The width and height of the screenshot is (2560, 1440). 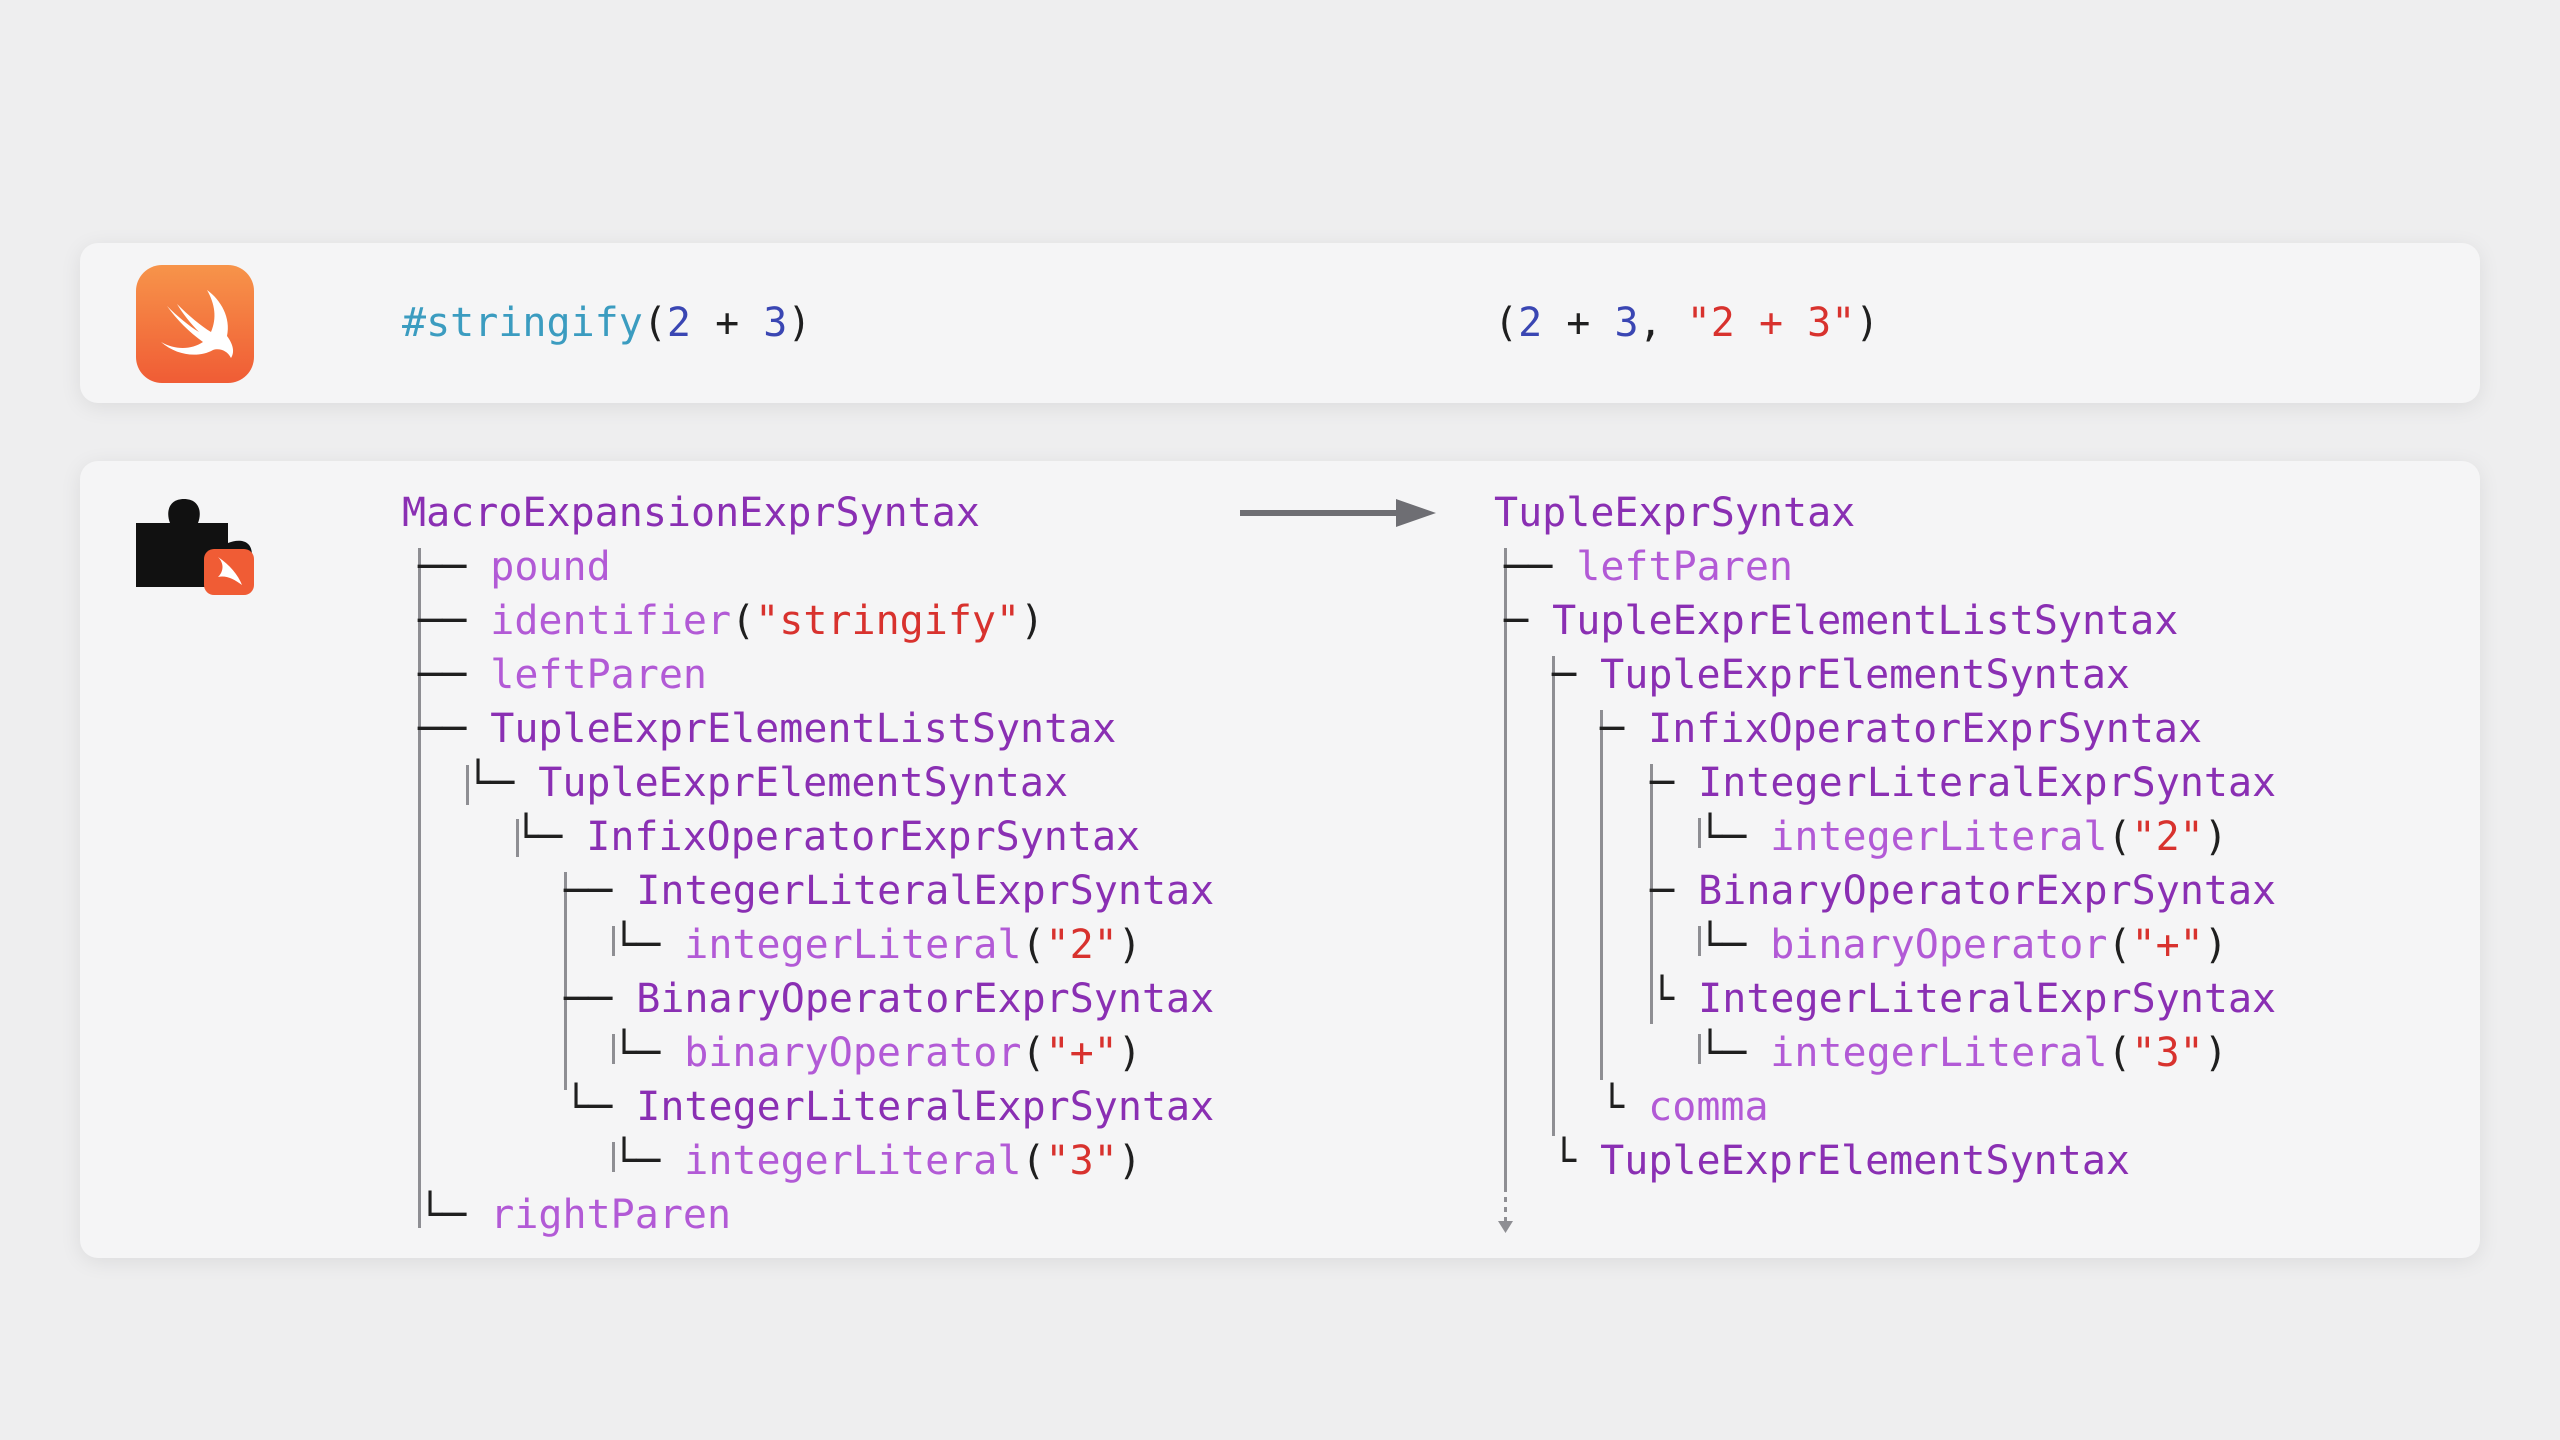 I want to click on tree-node: └─ InfixOperatorExprSyntax, so click(x=827, y=837).